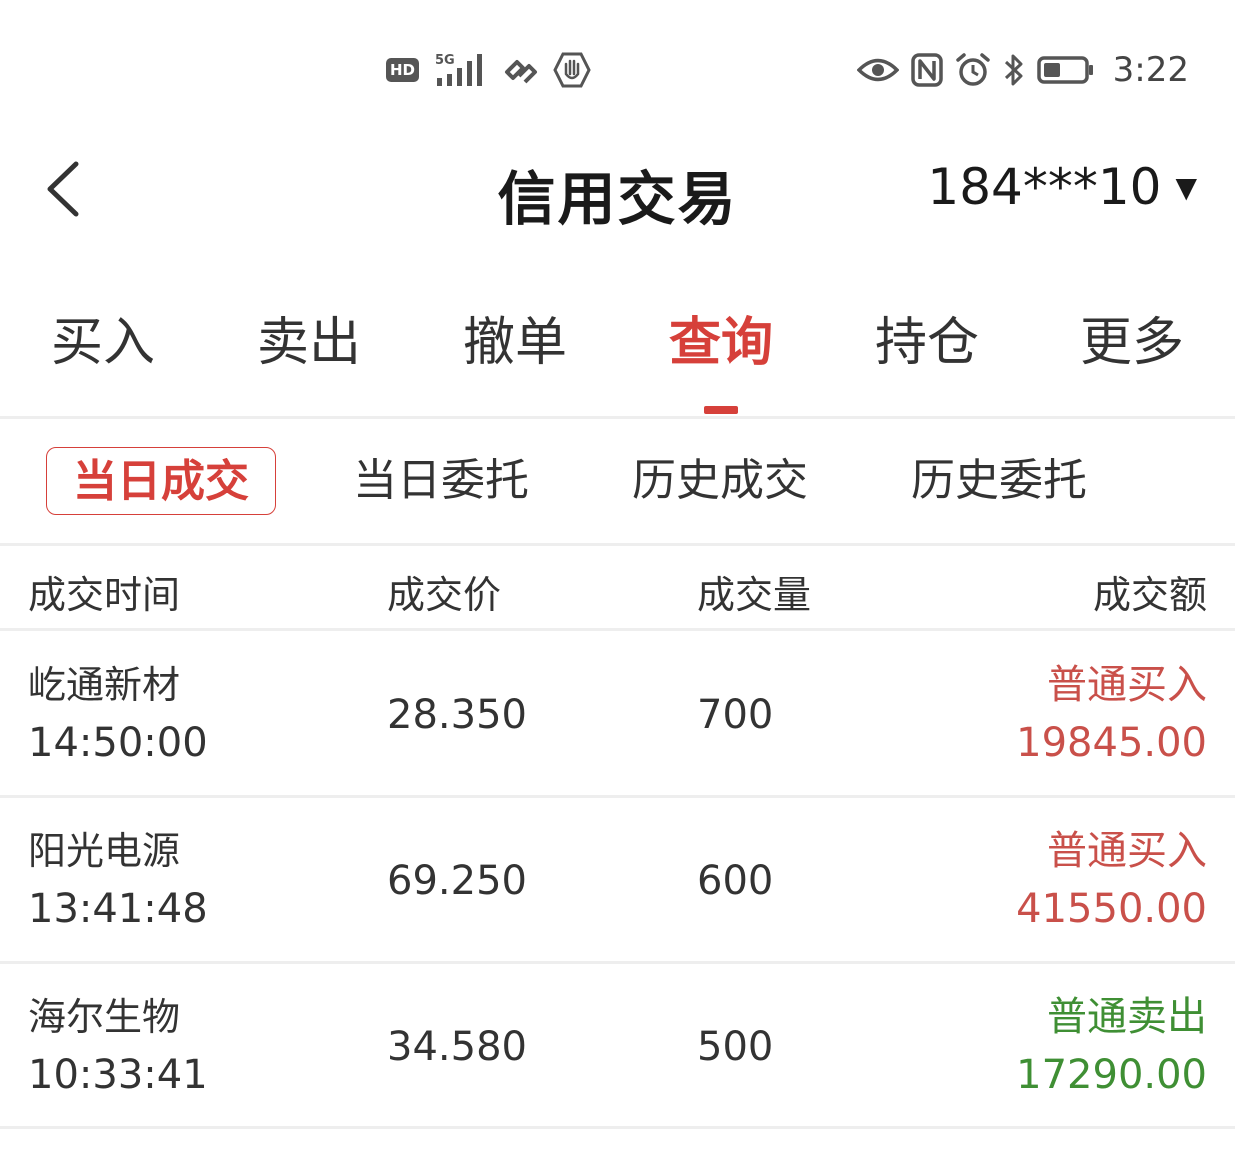 This screenshot has height=1159, width=1235. I want to click on battery-icon, so click(1065, 70).